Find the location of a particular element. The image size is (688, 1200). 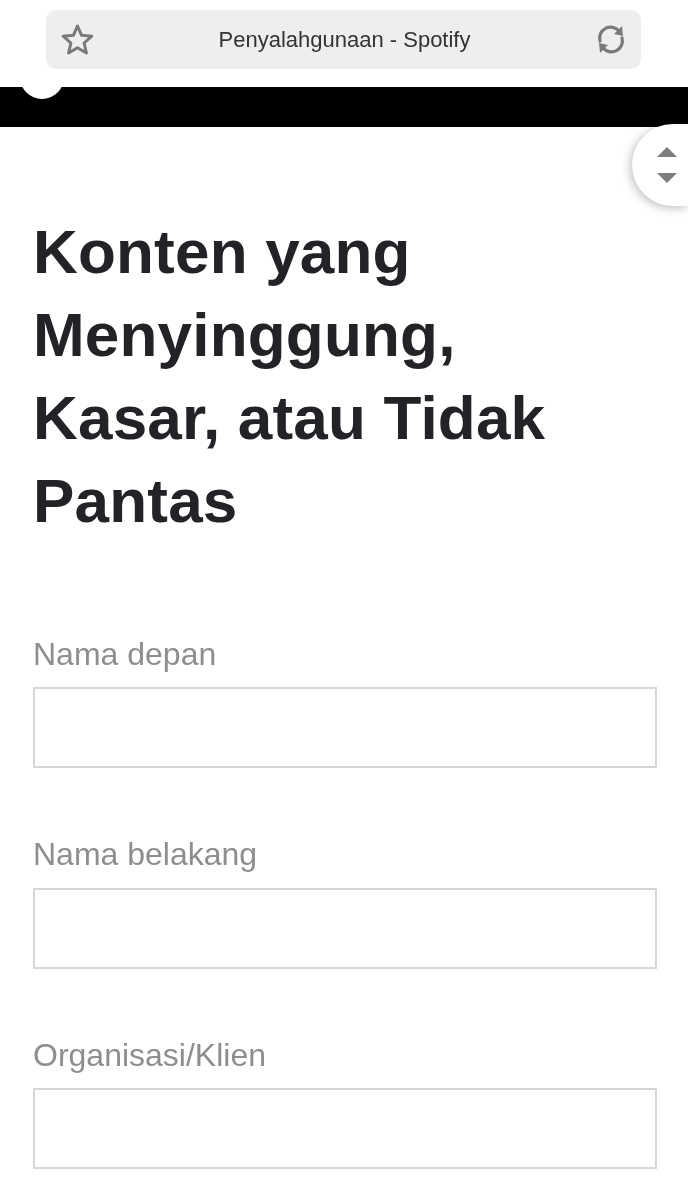

field-label: Nama depan is located at coordinates (125, 654).